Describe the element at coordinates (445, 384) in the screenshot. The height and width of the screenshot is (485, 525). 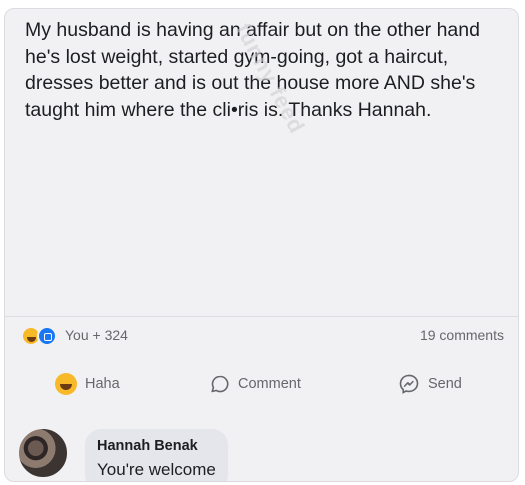
I see `send-label: Send` at that location.